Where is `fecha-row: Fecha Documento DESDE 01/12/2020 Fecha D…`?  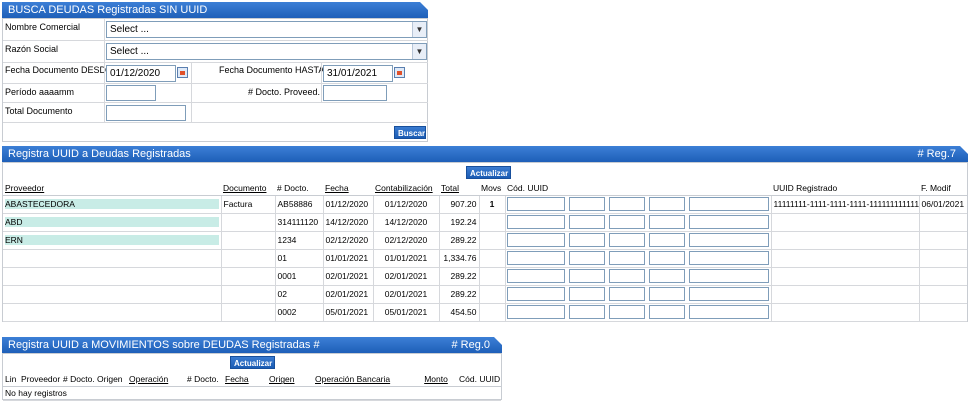
fecha-row: Fecha Documento DESDE 01/12/2020 Fecha D… is located at coordinates (215, 73).